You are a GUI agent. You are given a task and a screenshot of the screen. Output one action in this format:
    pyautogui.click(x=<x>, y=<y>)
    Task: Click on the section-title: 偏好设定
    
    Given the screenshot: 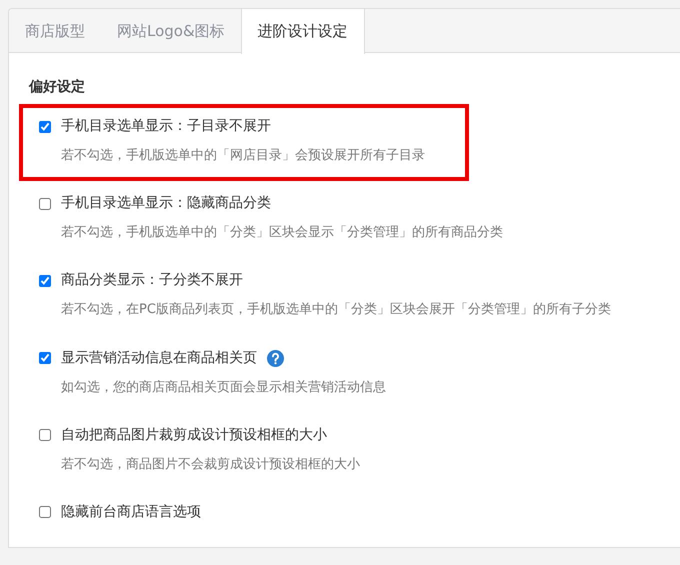 What is the action you would take?
    pyautogui.click(x=57, y=87)
    